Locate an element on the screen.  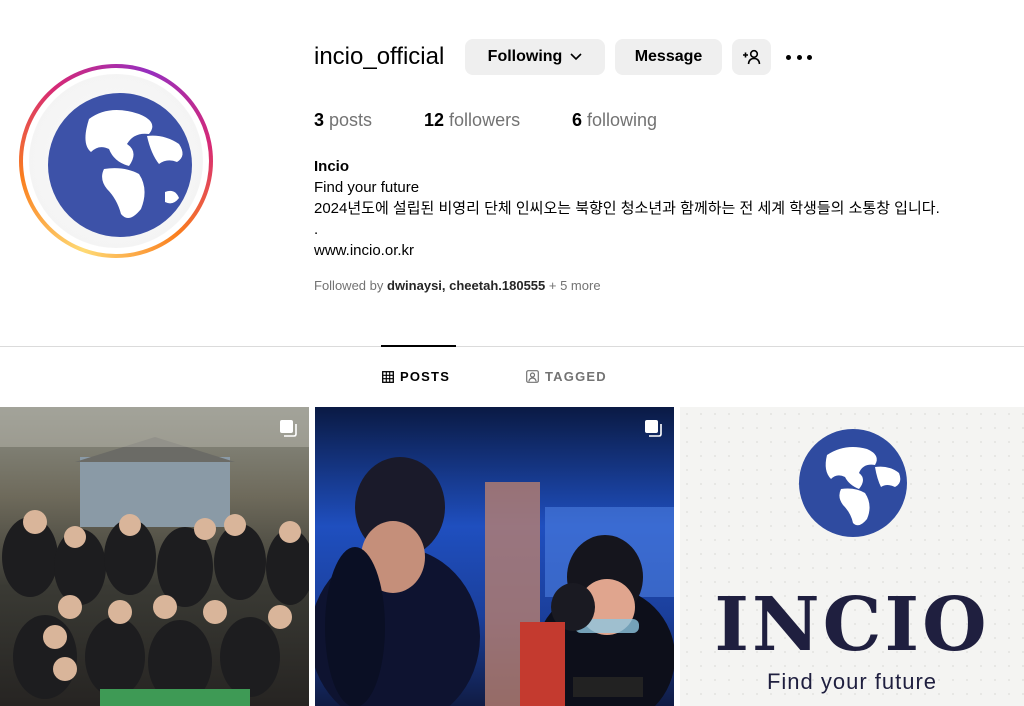
followed-by-more: + 5 more is located at coordinates (575, 285).